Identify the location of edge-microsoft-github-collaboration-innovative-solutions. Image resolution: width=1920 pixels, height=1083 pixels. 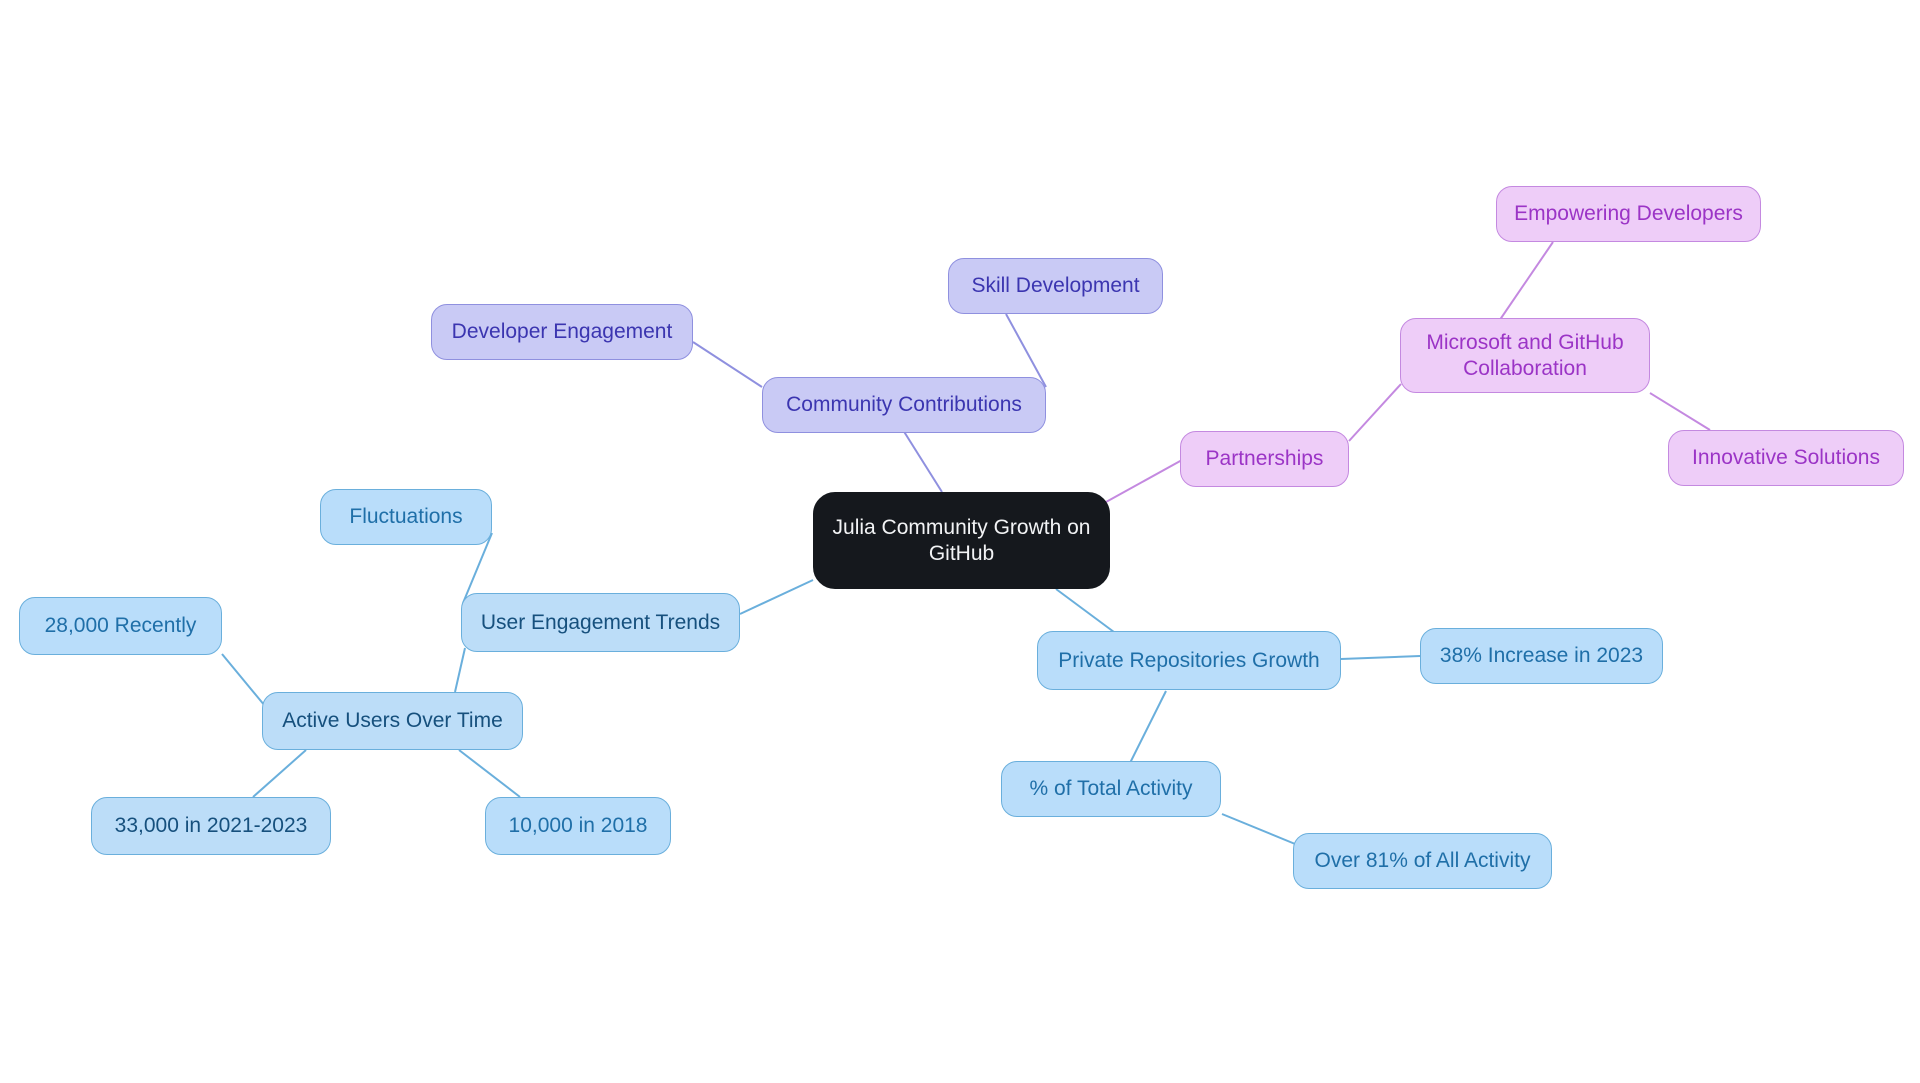
(1680, 411).